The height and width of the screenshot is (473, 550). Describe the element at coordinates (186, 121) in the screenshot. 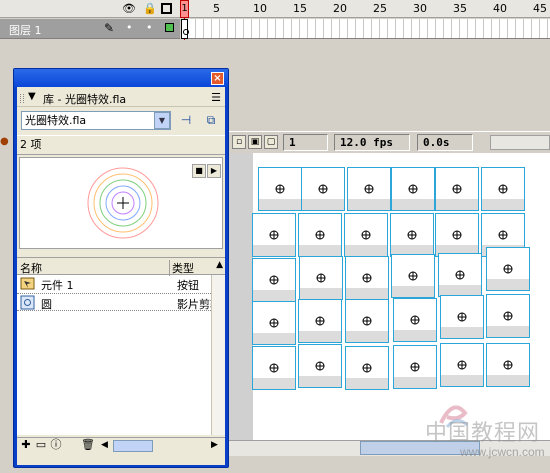

I see `pin-library-icon: ⊣` at that location.